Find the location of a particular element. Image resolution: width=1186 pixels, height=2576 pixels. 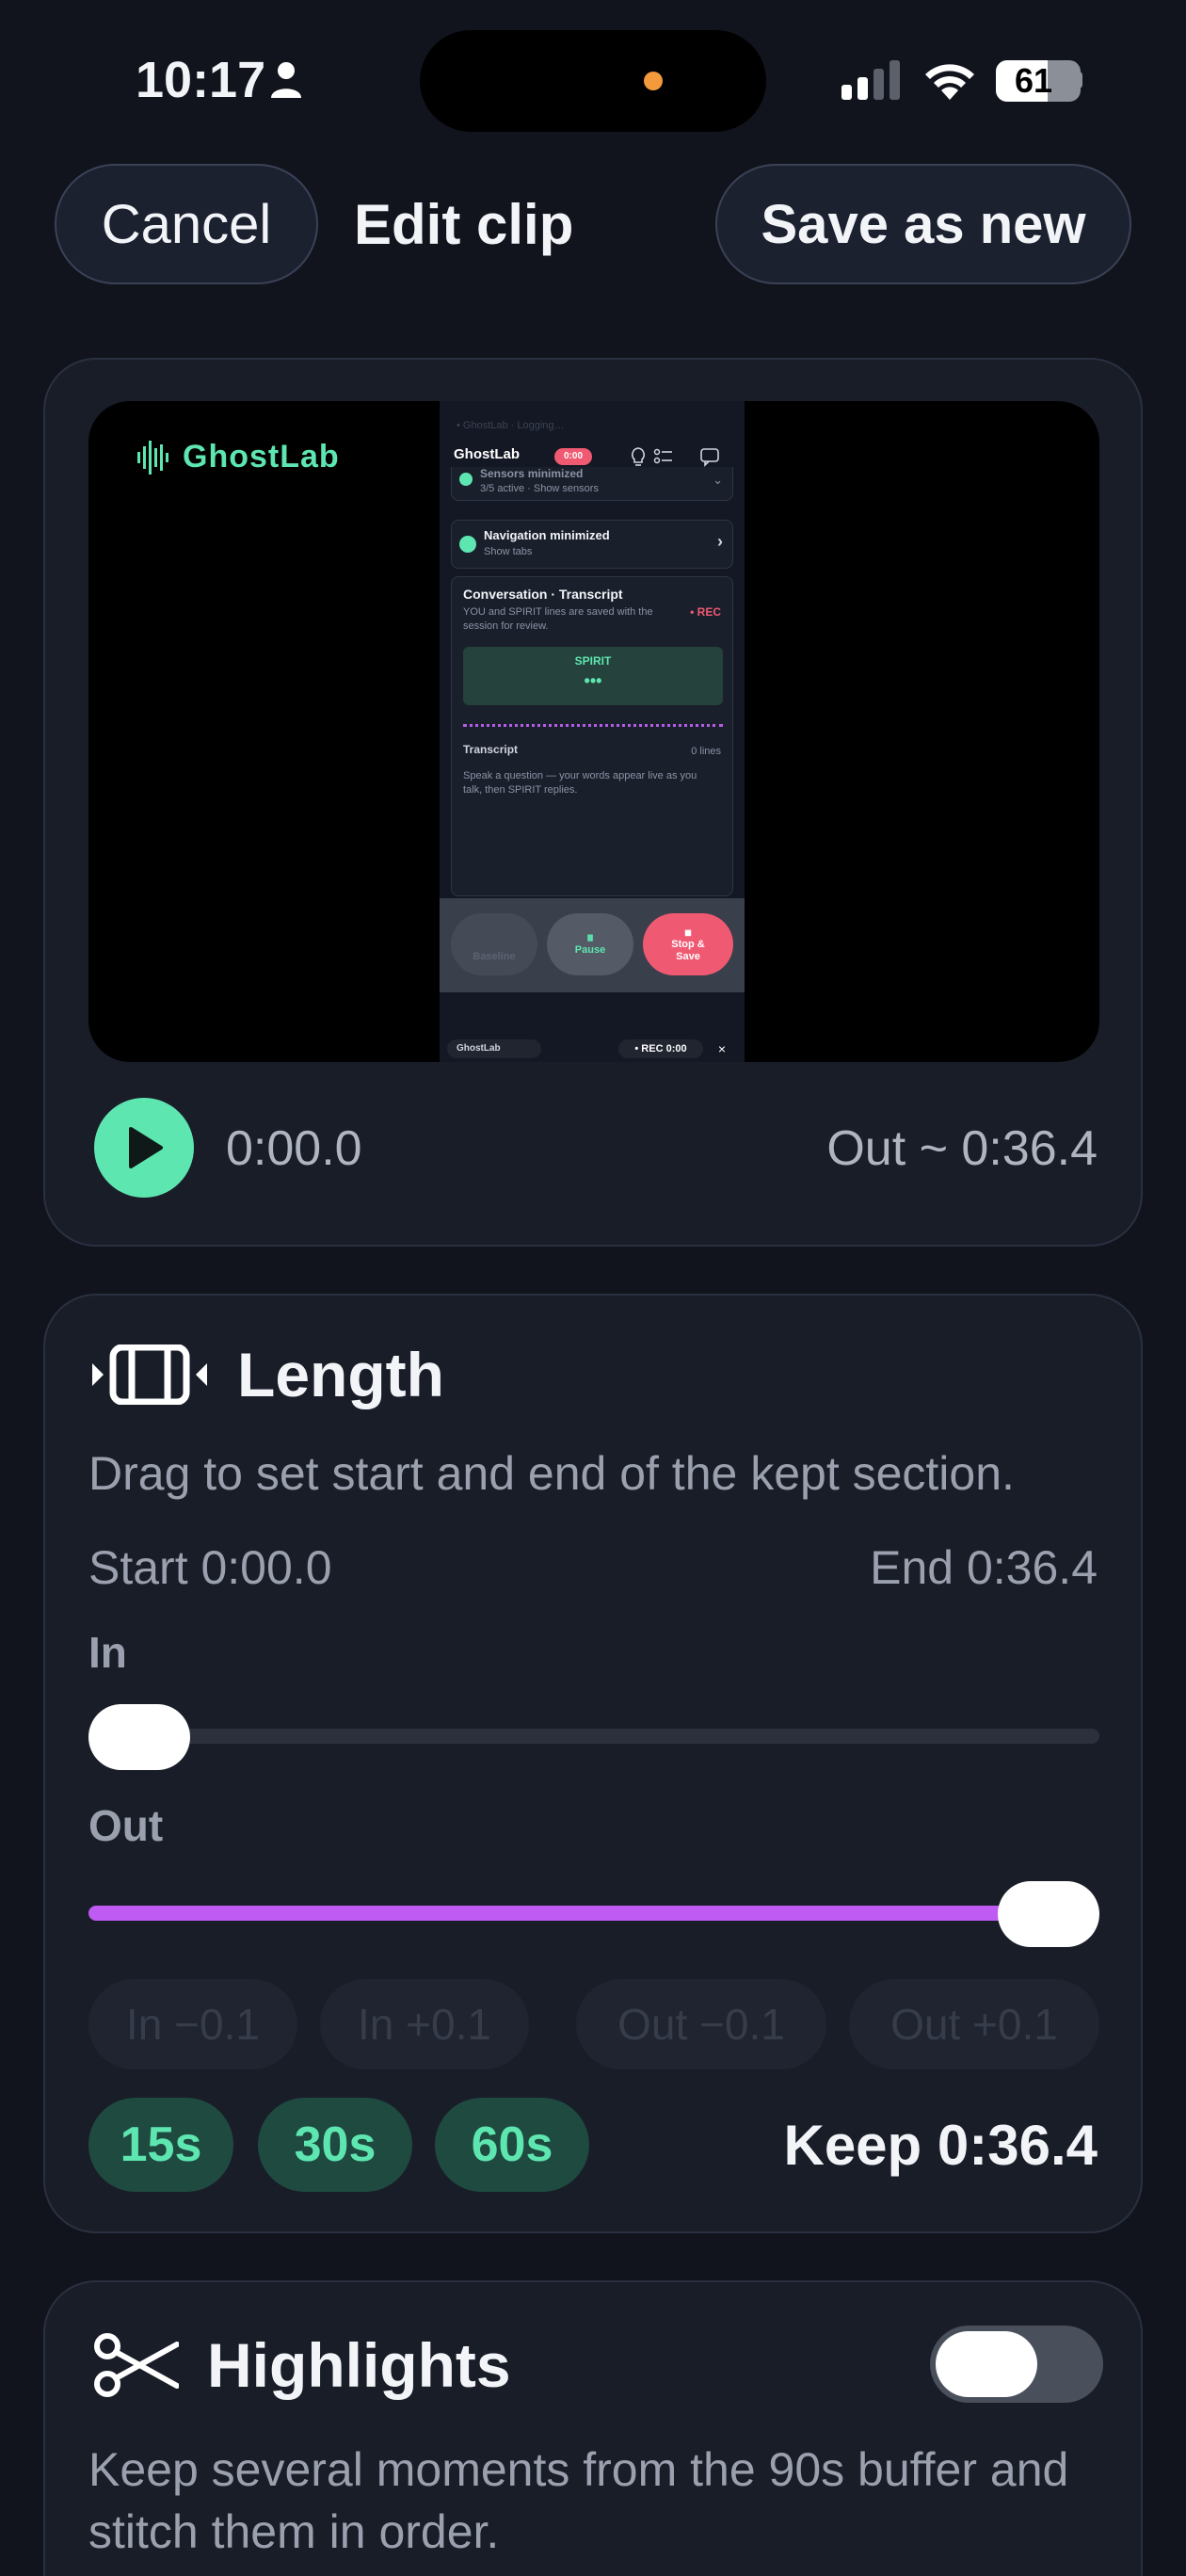

playback-position: 0:00.0 is located at coordinates (294, 1148).